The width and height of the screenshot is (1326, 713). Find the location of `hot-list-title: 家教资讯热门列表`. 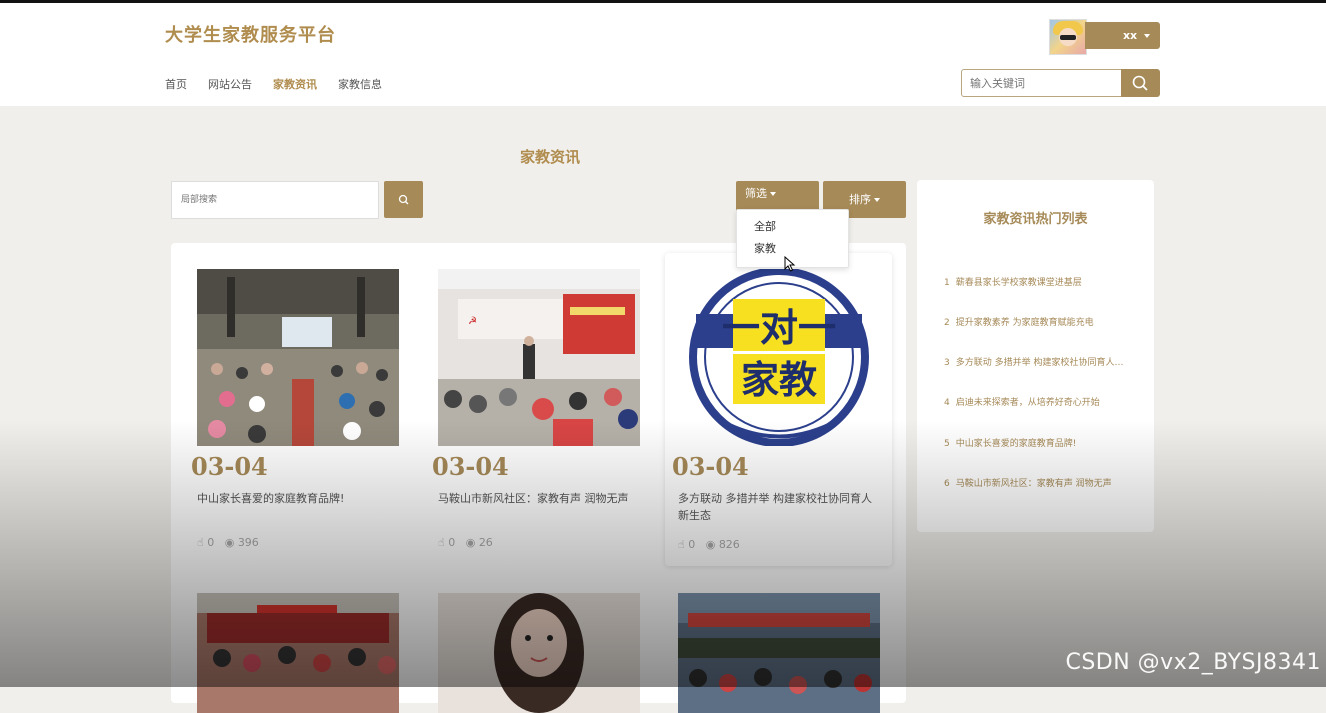

hot-list-title: 家教资讯热门列表 is located at coordinates (1035, 219).